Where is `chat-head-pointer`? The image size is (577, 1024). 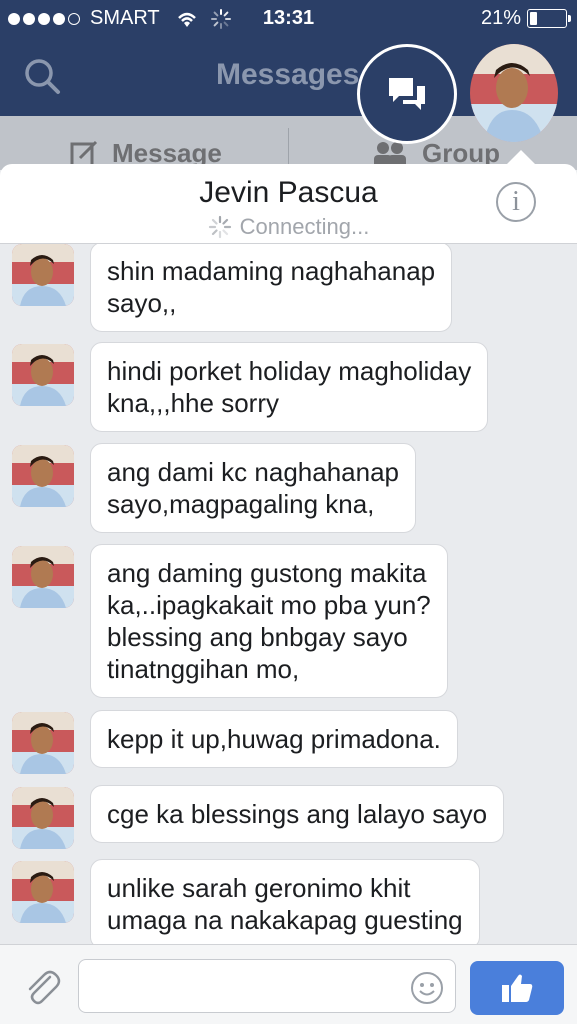 chat-head-pointer is located at coordinates (521, 157).